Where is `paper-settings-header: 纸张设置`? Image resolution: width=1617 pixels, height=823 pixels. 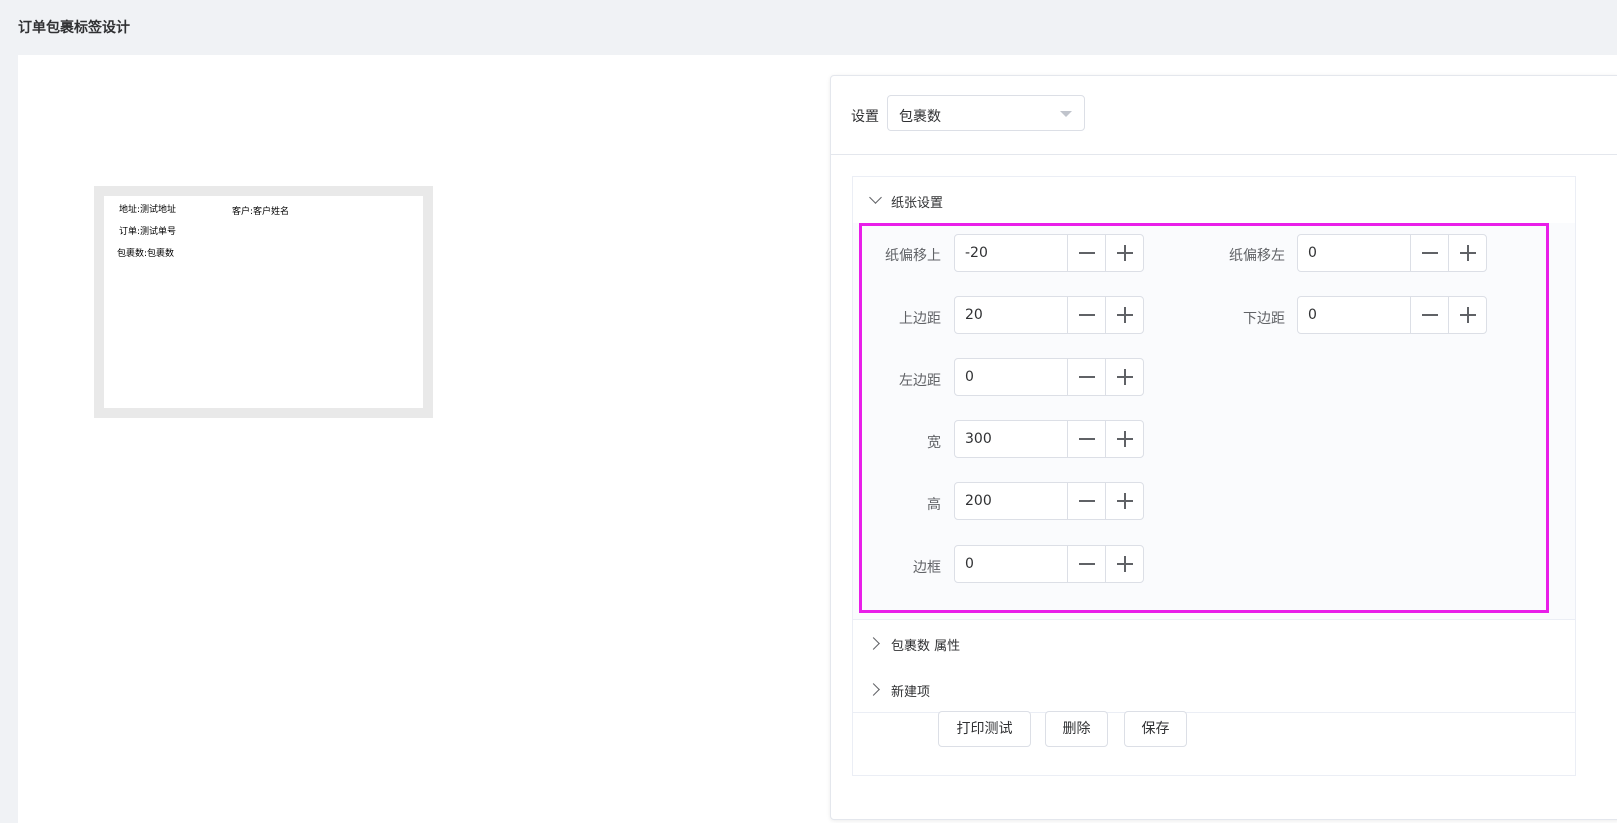 paper-settings-header: 纸张设置 is located at coordinates (1214, 200).